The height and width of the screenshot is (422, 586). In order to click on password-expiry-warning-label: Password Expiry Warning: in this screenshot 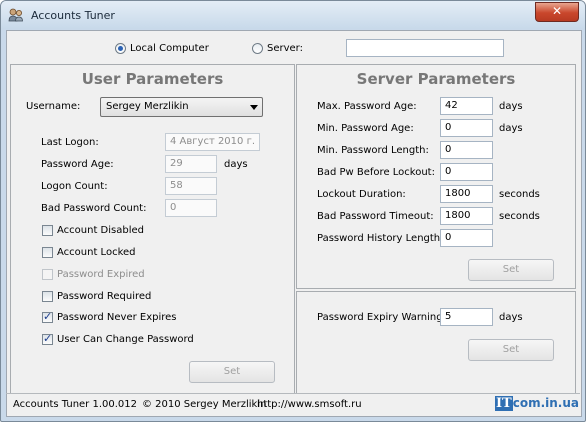, I will do `click(381, 317)`.